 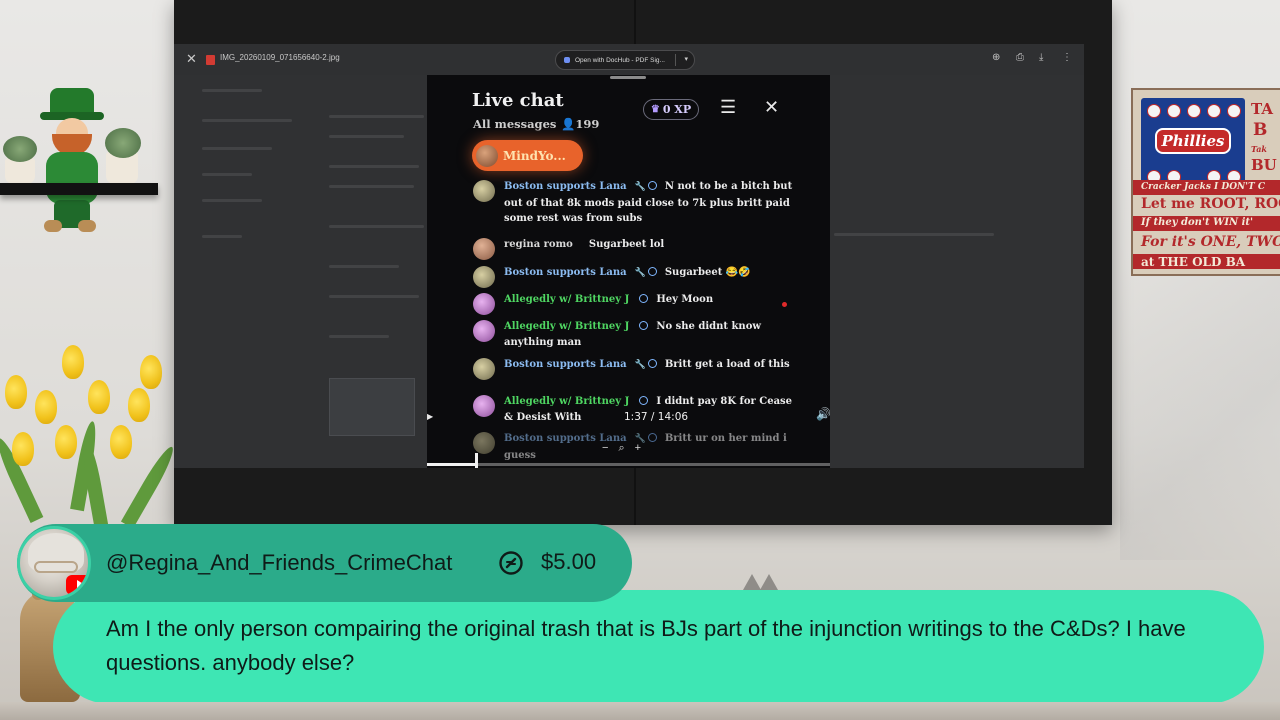 I want to click on superchat-amount: $5.00, so click(x=569, y=561).